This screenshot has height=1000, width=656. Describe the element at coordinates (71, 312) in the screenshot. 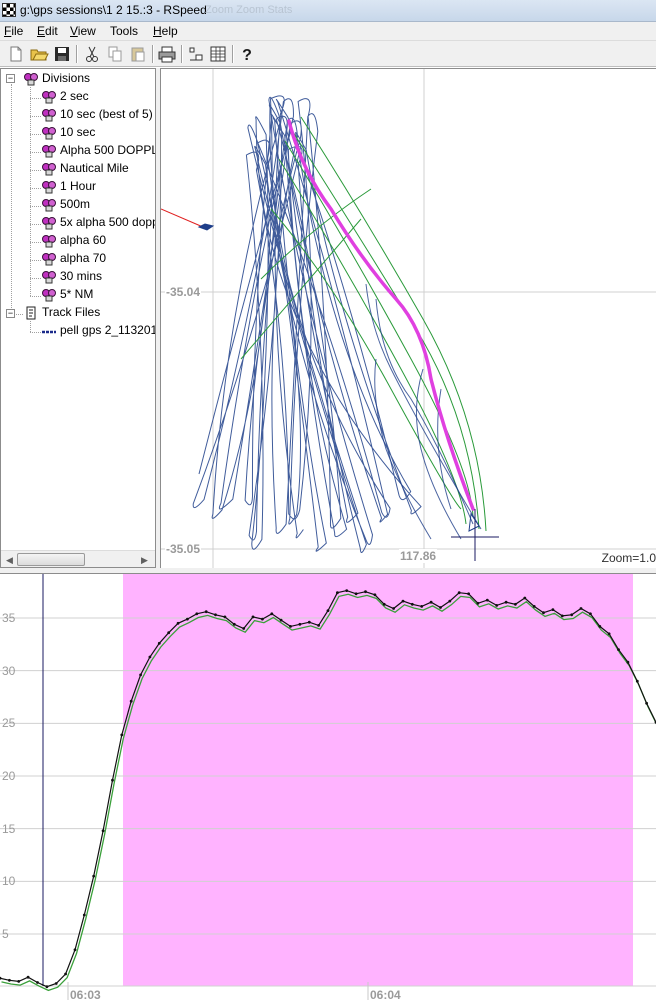

I see `tree-node-track-files-label: Track Files` at that location.